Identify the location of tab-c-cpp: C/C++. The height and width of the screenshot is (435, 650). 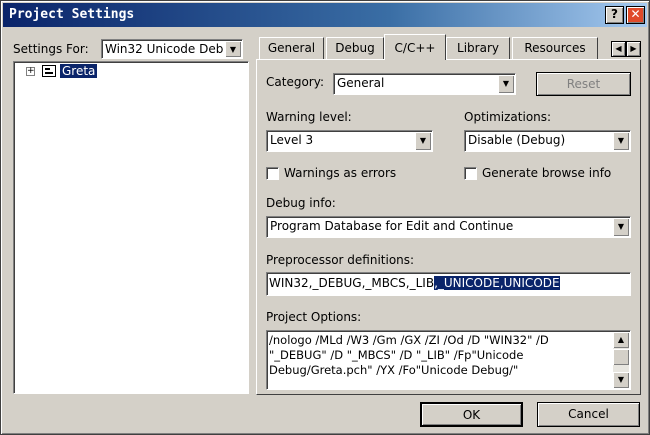
(415, 47).